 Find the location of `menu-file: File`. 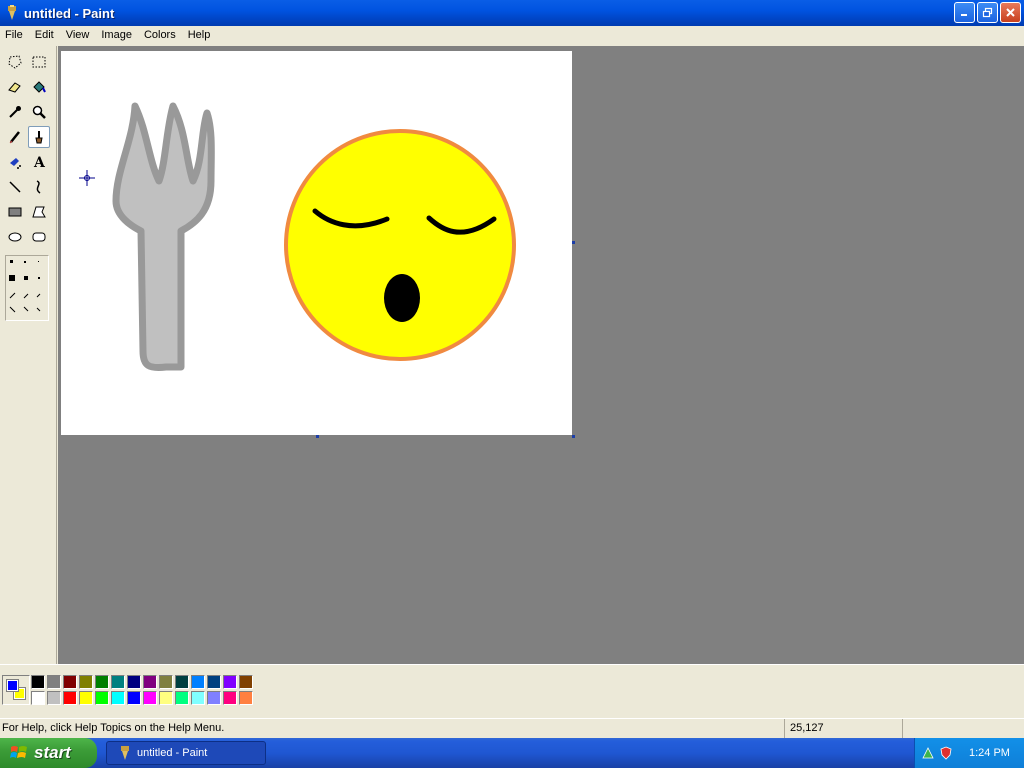

menu-file: File is located at coordinates (14, 35).